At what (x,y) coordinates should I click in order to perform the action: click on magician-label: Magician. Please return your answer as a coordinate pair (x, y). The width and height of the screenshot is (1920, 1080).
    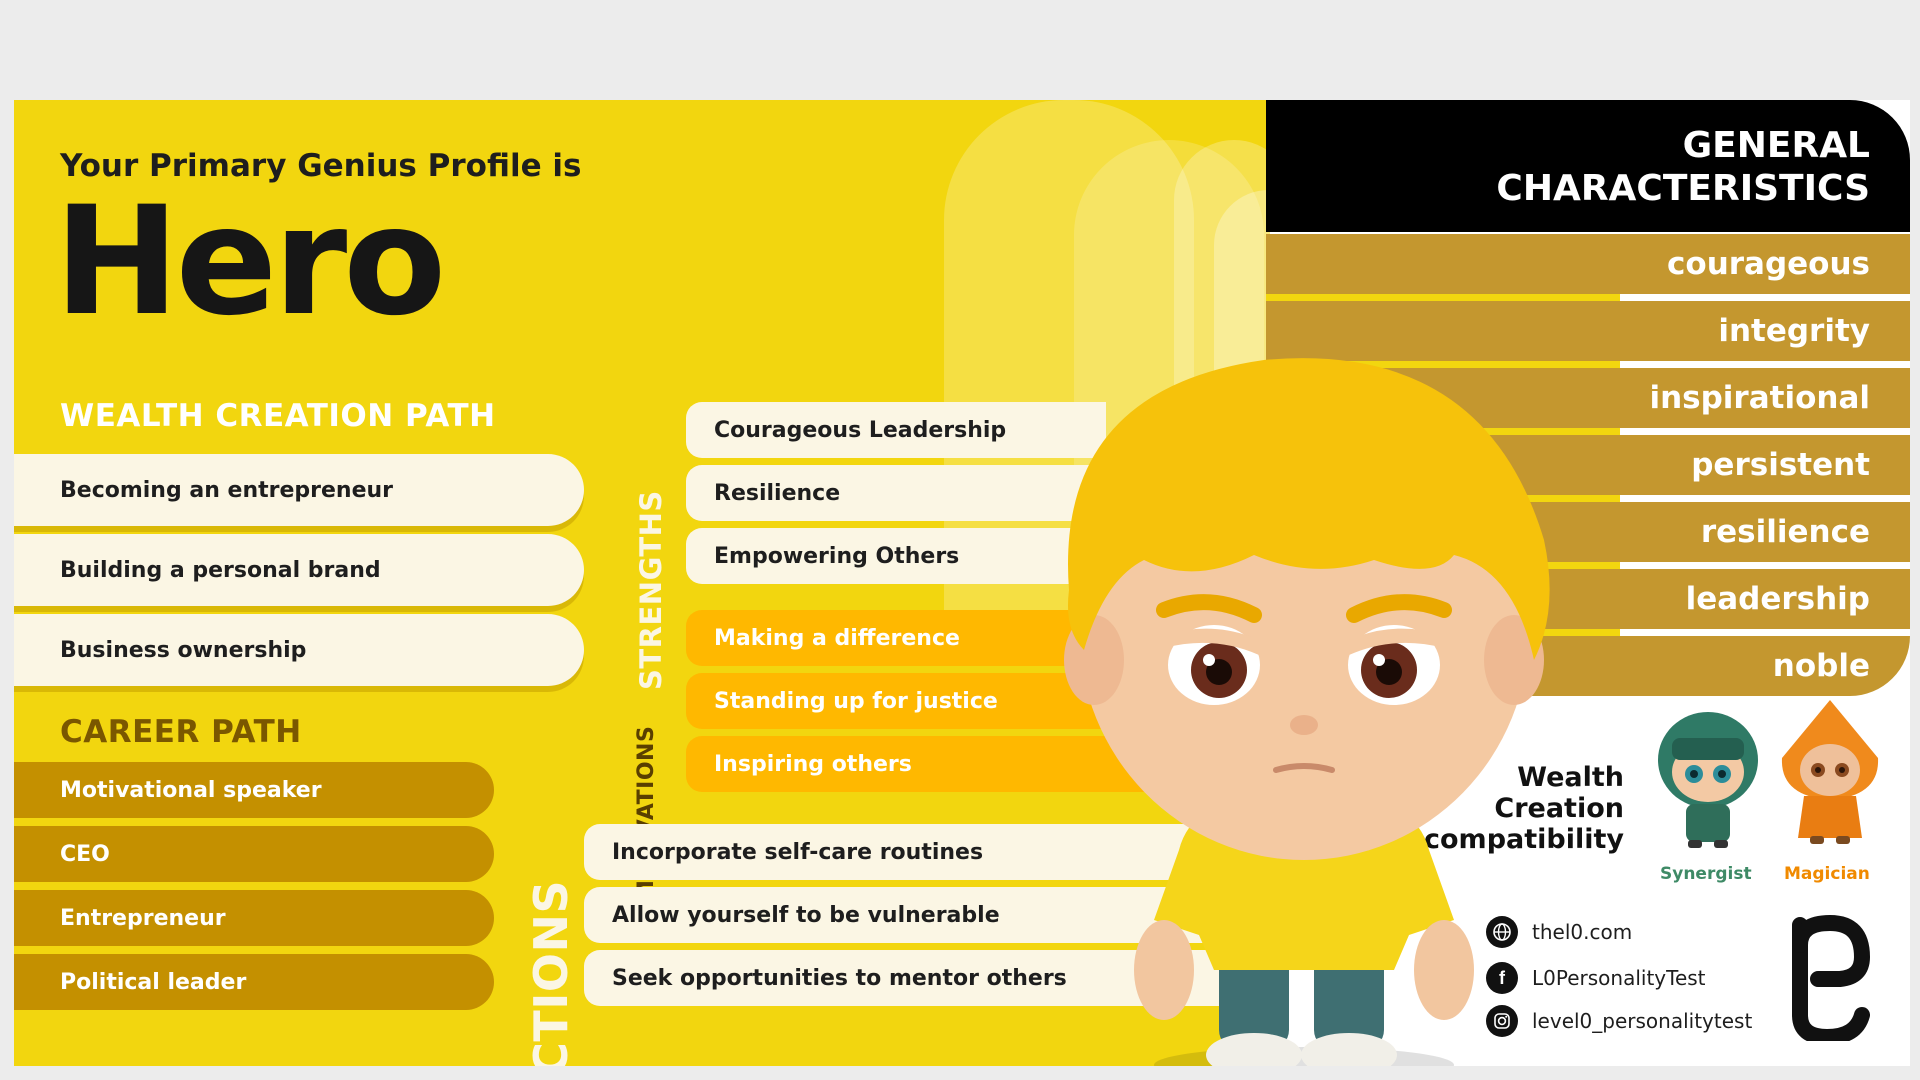
    Looking at the image, I should click on (1827, 874).